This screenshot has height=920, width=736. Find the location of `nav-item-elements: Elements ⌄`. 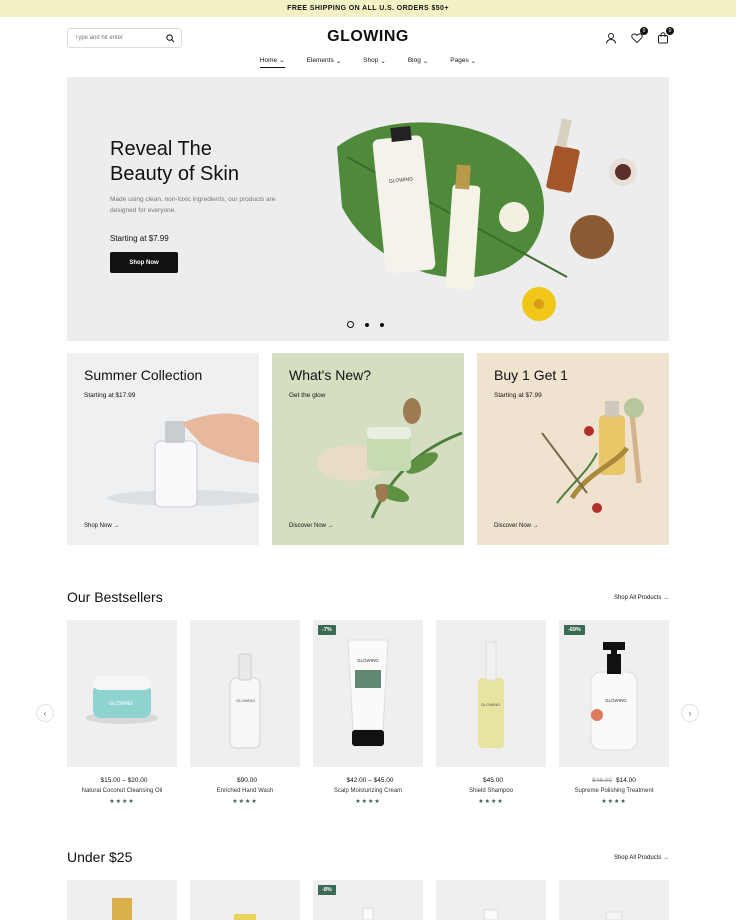

nav-item-elements: Elements ⌄ is located at coordinates (324, 62).